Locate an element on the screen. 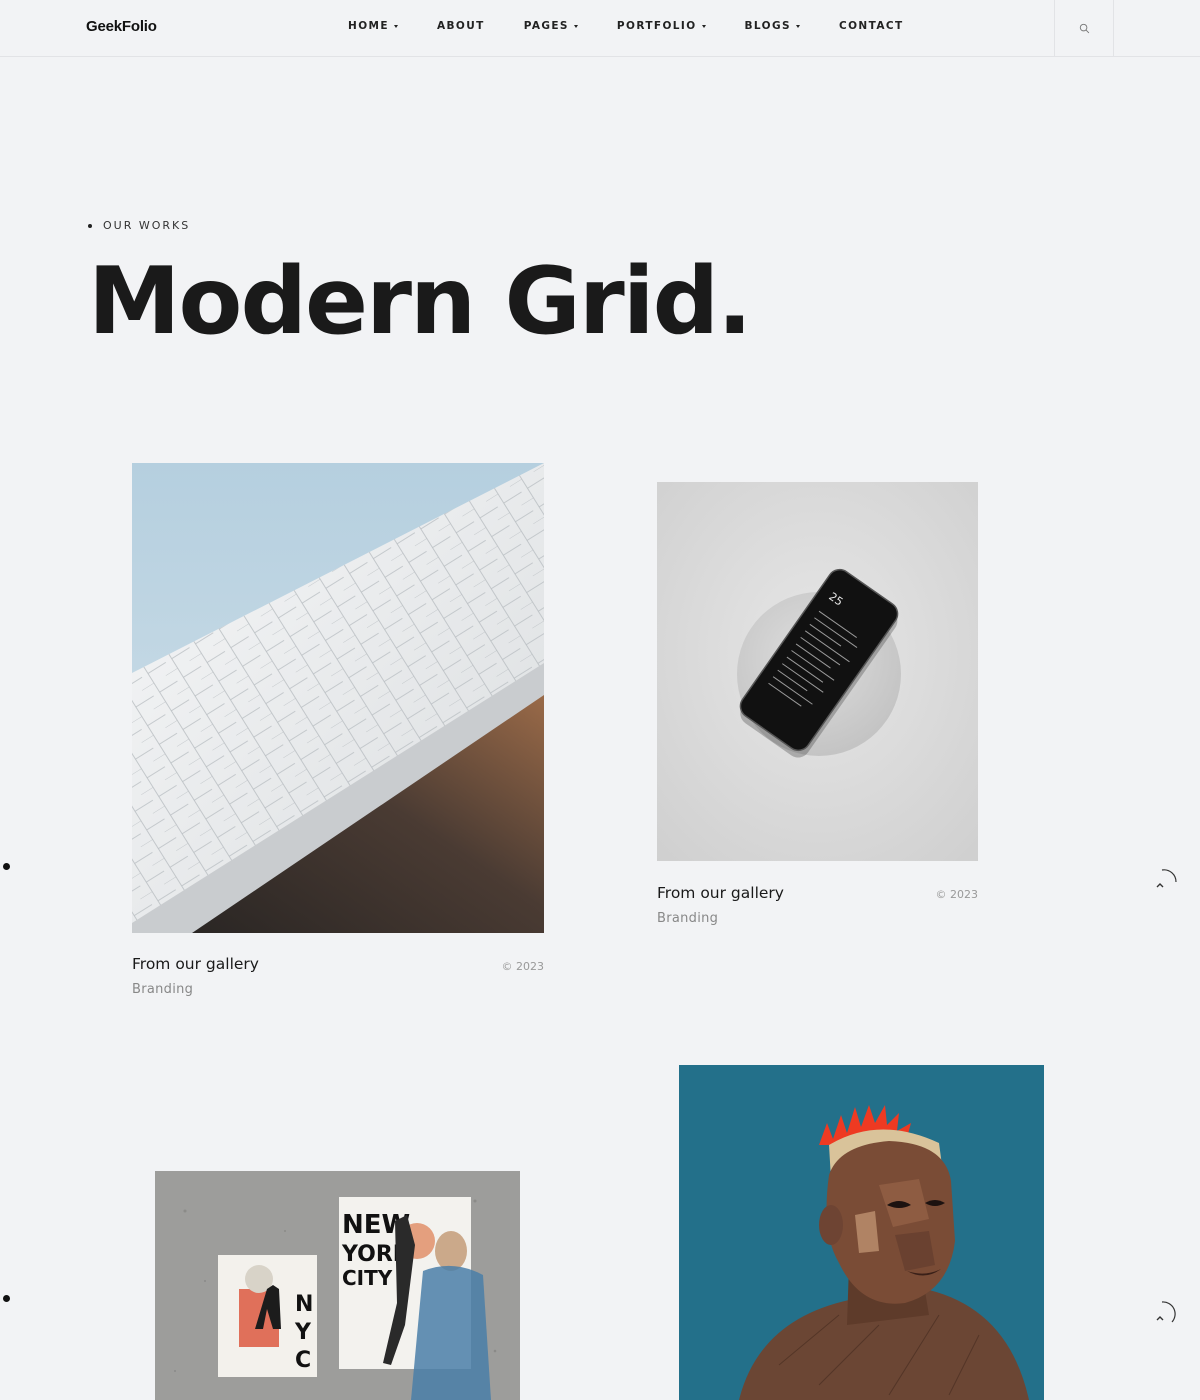 The image size is (1200, 1400). work-card: N Y C NEW YORK CITY is located at coordinates (337, 1285).